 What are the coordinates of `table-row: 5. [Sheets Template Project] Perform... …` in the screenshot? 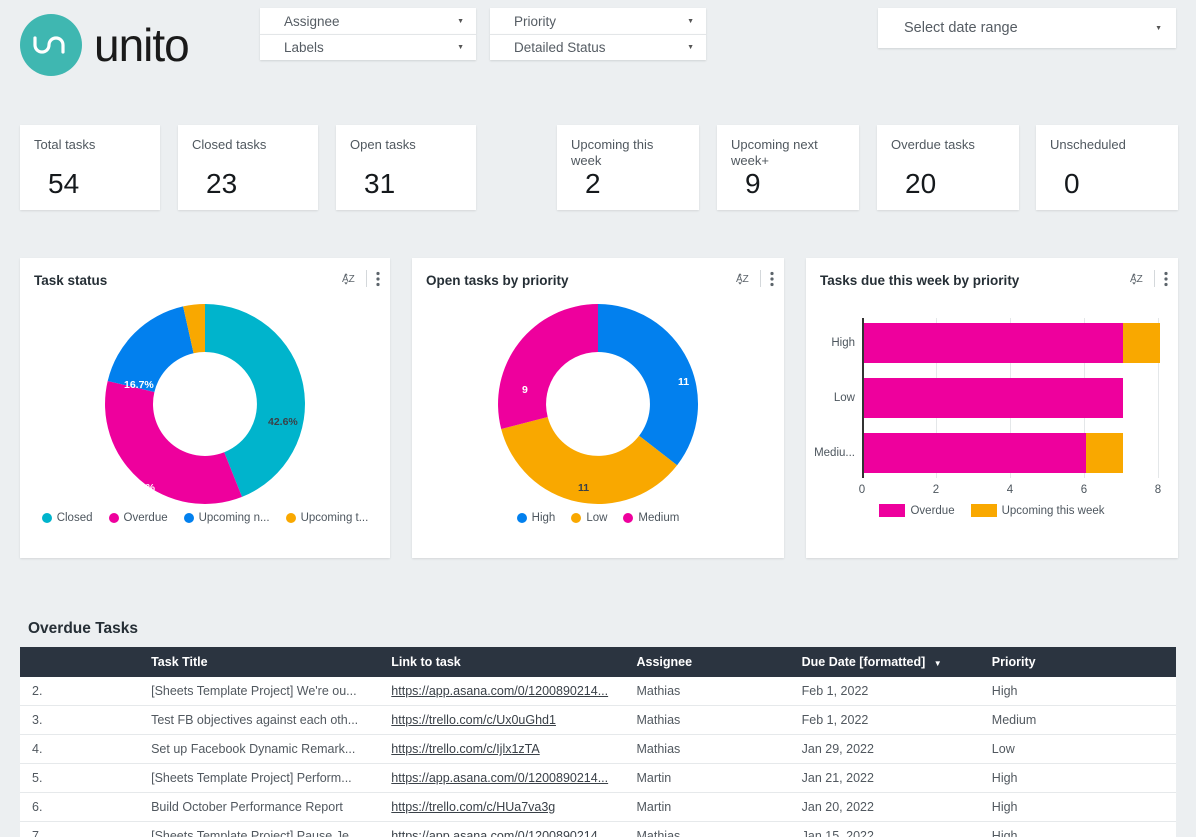 It's located at (598, 778).